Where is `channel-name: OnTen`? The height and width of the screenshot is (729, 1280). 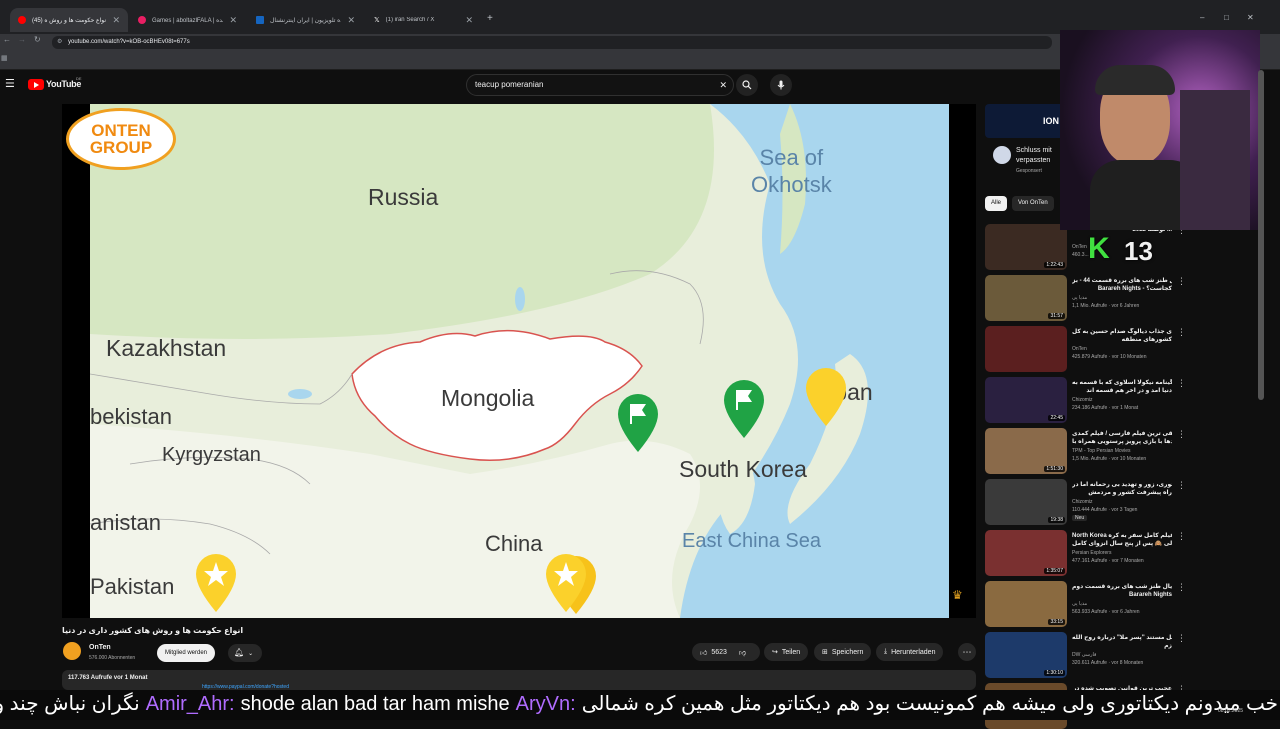
channel-name: OnTen is located at coordinates (100, 647).